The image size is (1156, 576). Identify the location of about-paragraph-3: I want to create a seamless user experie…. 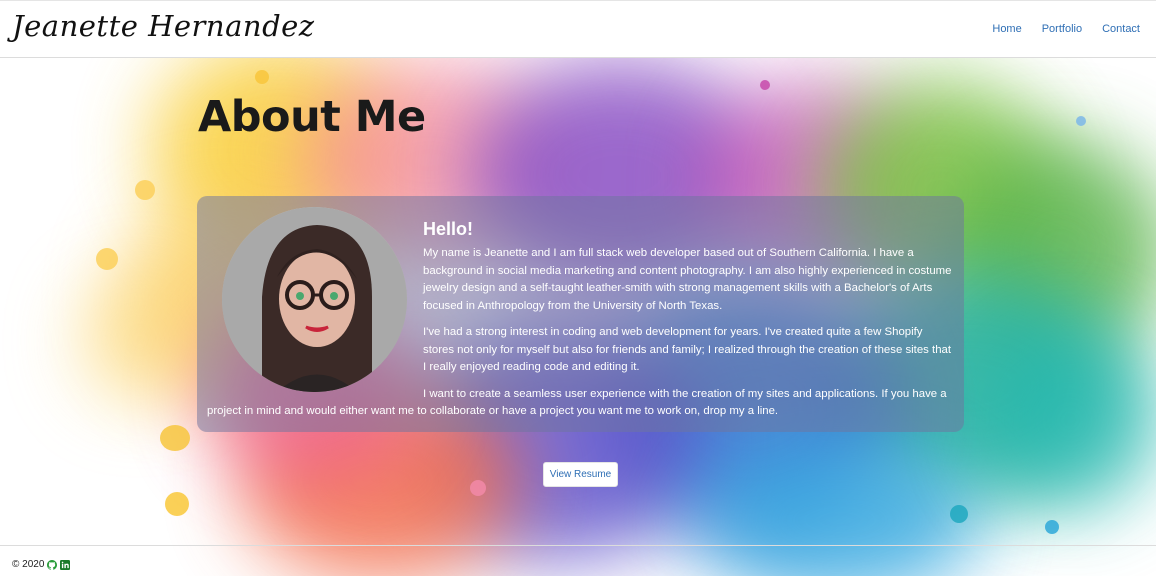
(577, 402).